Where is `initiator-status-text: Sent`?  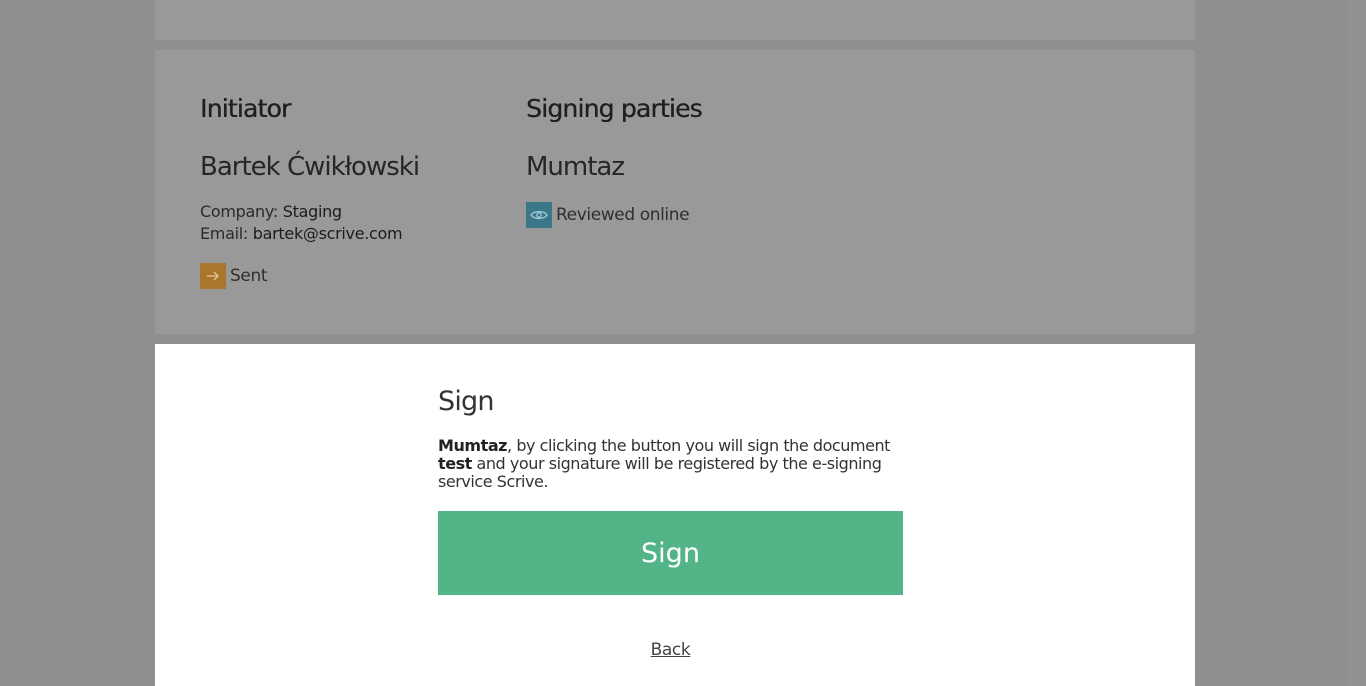 initiator-status-text: Sent is located at coordinates (249, 276).